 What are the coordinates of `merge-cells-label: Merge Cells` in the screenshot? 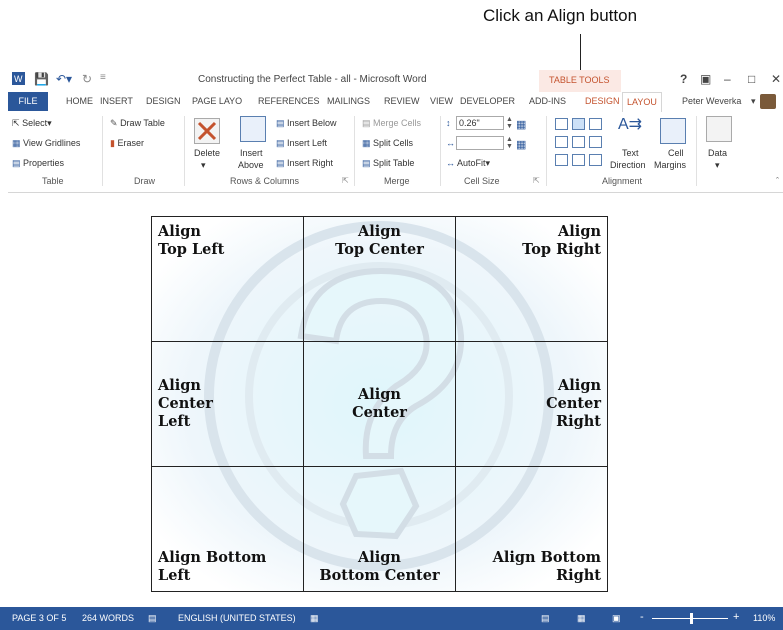 It's located at (397, 123).